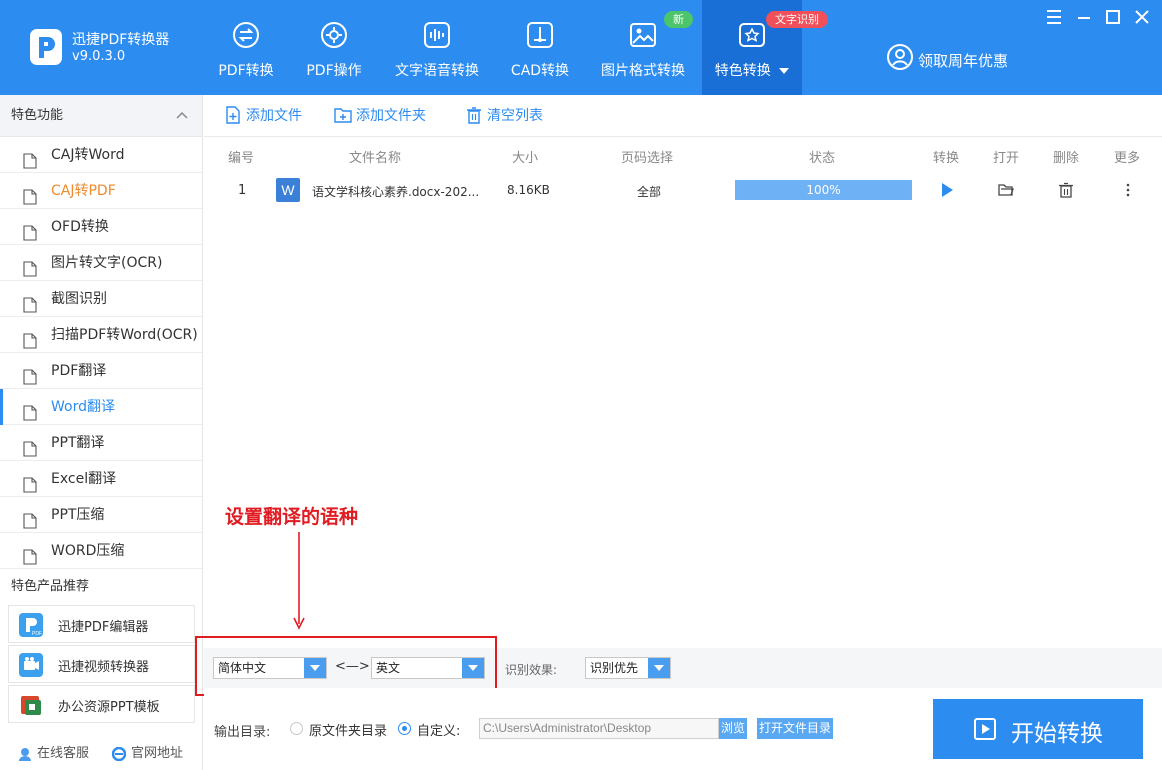  I want to click on word-file-icon: W, so click(288, 190).